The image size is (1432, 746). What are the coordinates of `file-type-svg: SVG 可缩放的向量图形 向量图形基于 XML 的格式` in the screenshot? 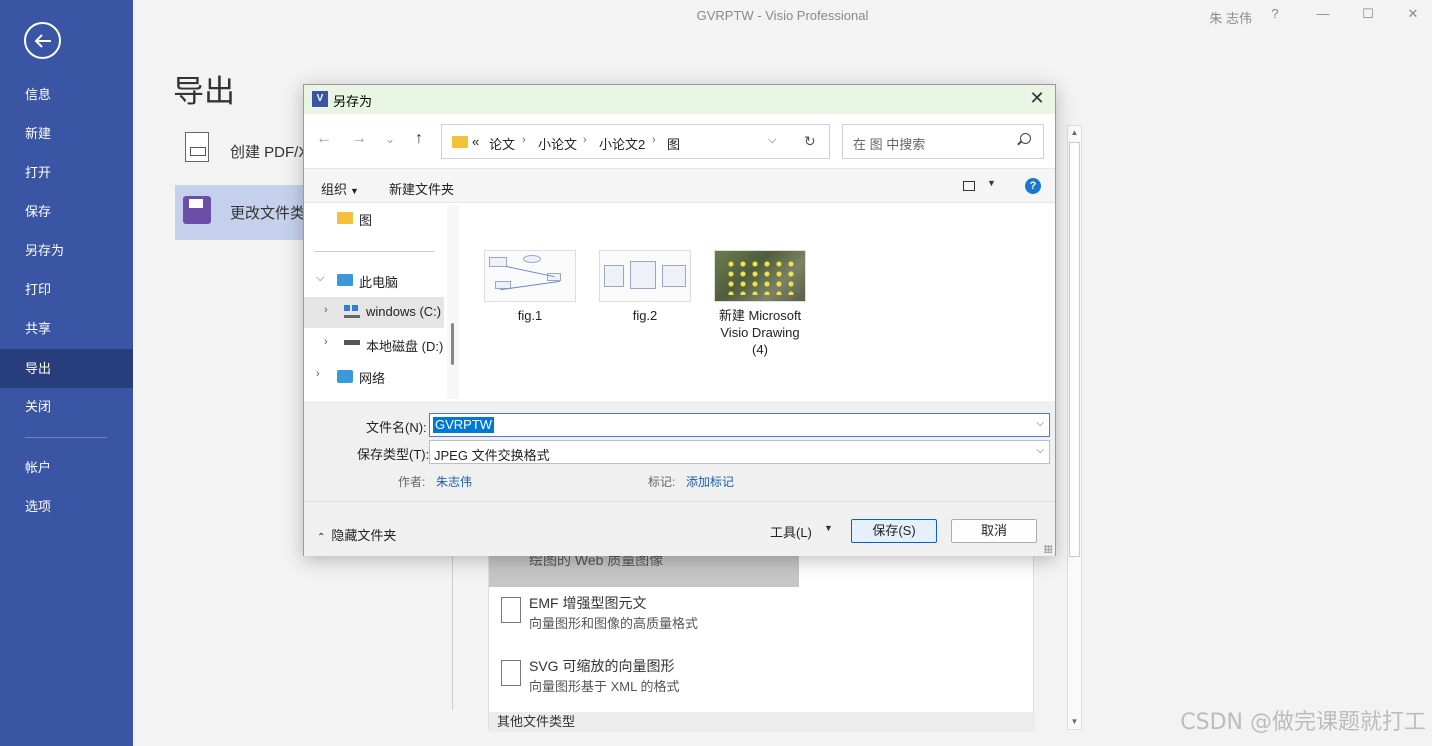 It's located at (762, 680).